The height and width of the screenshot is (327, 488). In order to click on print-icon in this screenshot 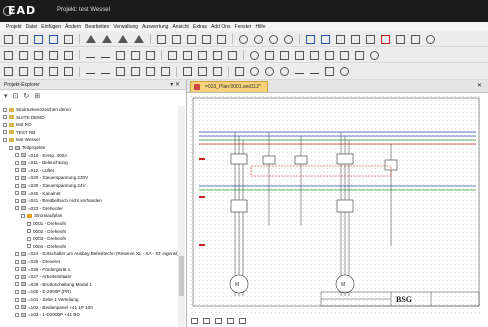, I will do `click(68, 39)`.